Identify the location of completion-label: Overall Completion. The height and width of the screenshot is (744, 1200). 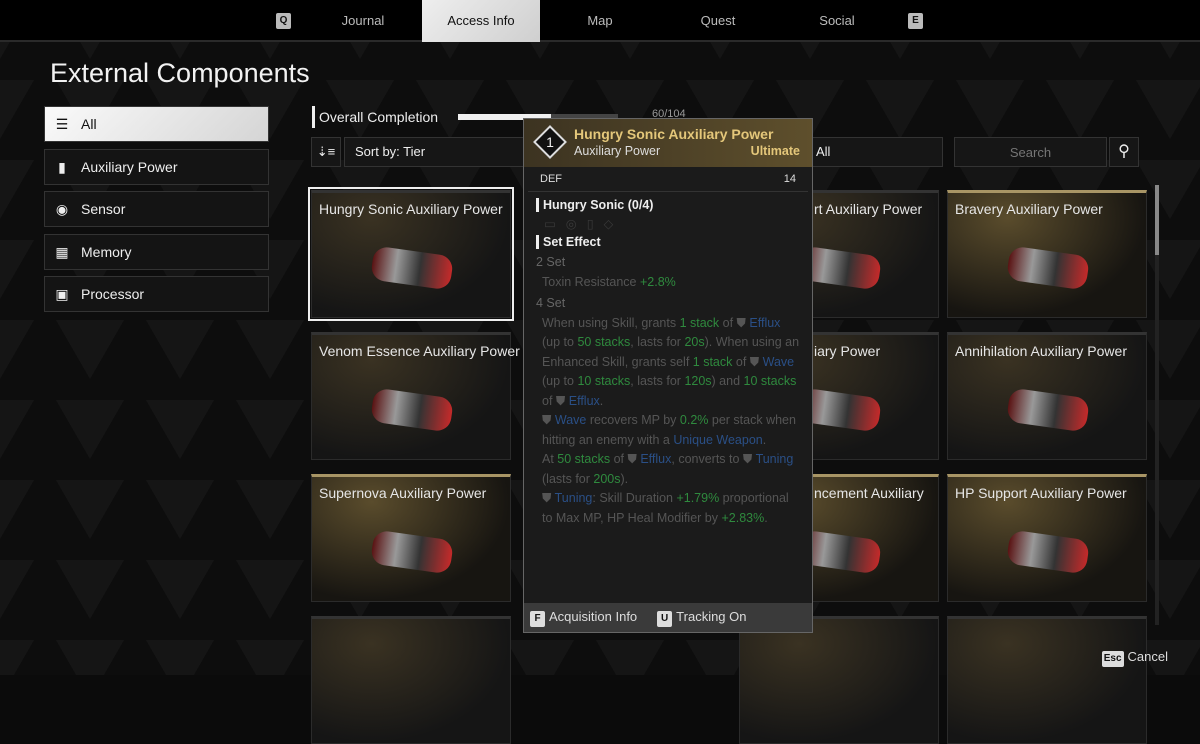
(375, 117).